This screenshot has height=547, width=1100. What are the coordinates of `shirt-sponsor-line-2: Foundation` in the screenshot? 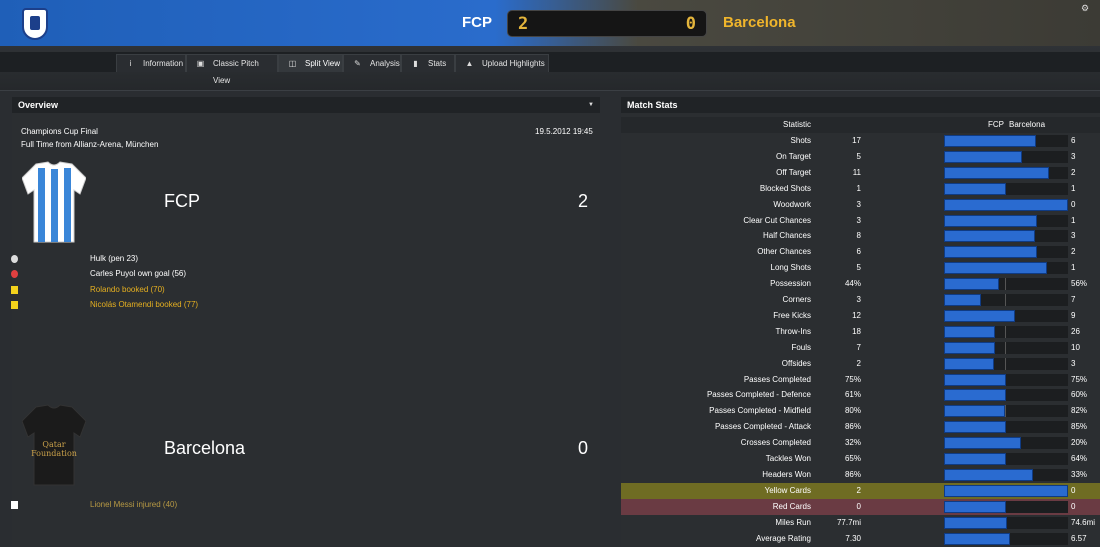 It's located at (54, 453).